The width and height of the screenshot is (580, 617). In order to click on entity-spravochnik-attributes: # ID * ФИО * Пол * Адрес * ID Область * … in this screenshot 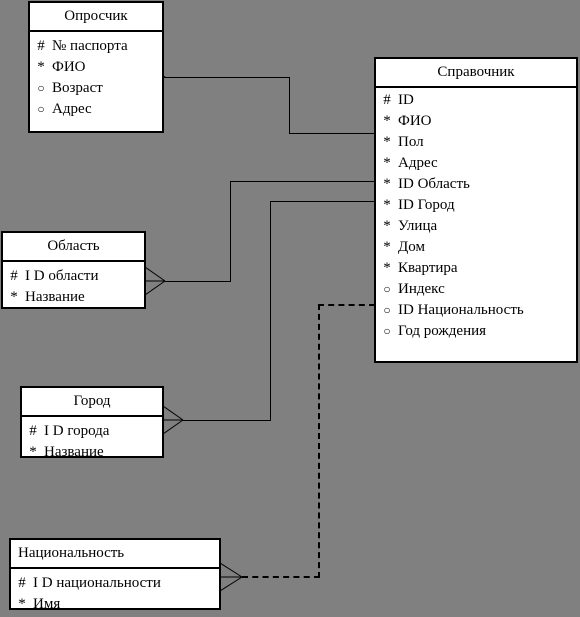, I will do `click(476, 217)`.